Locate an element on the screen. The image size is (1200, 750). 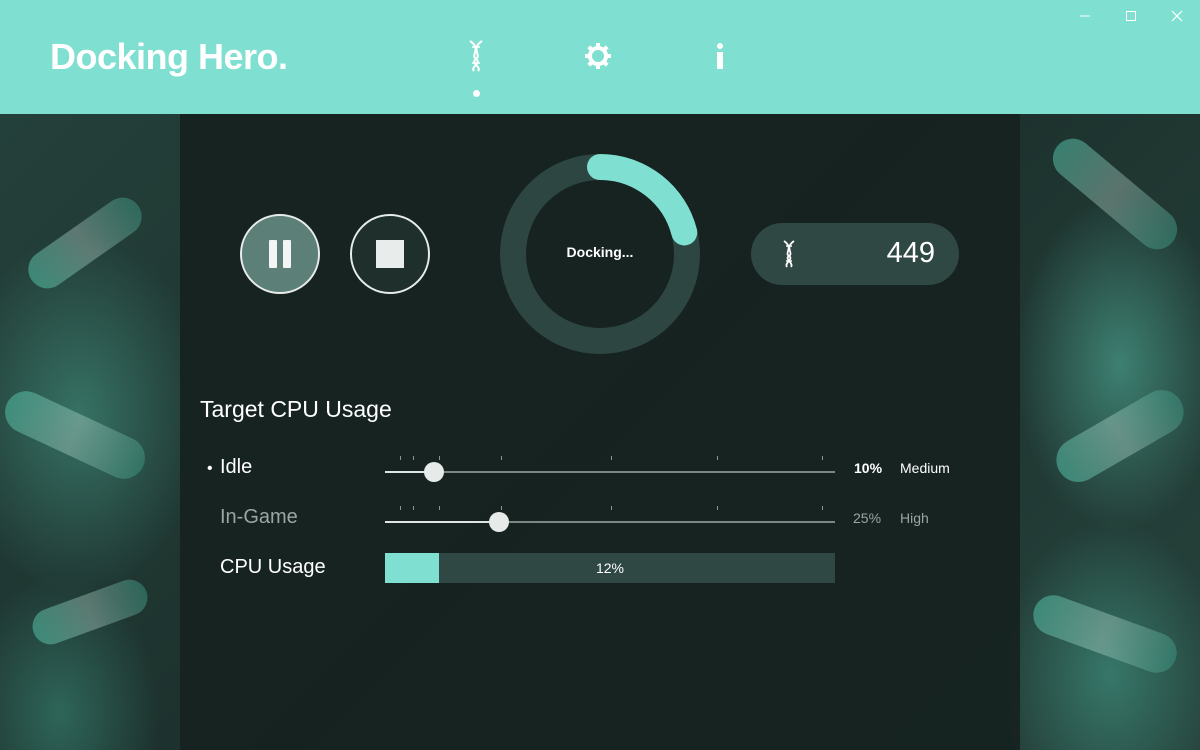
info-icon is located at coordinates (720, 56).